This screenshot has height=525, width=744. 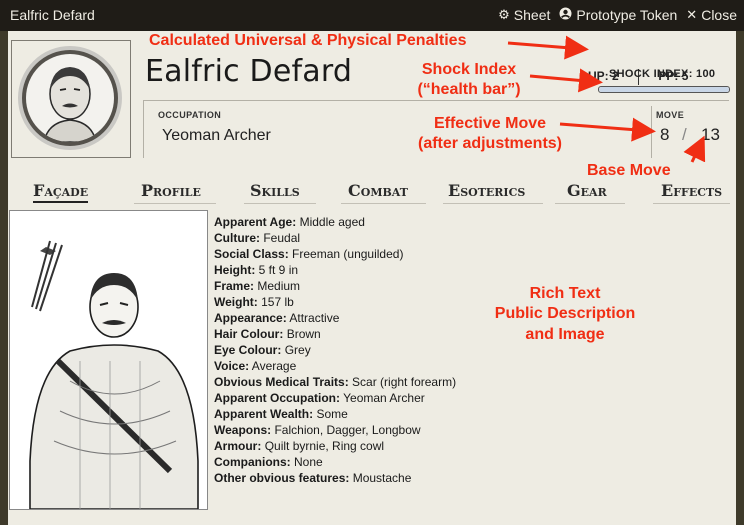 I want to click on annotation-arrows, so click(x=606, y=99).